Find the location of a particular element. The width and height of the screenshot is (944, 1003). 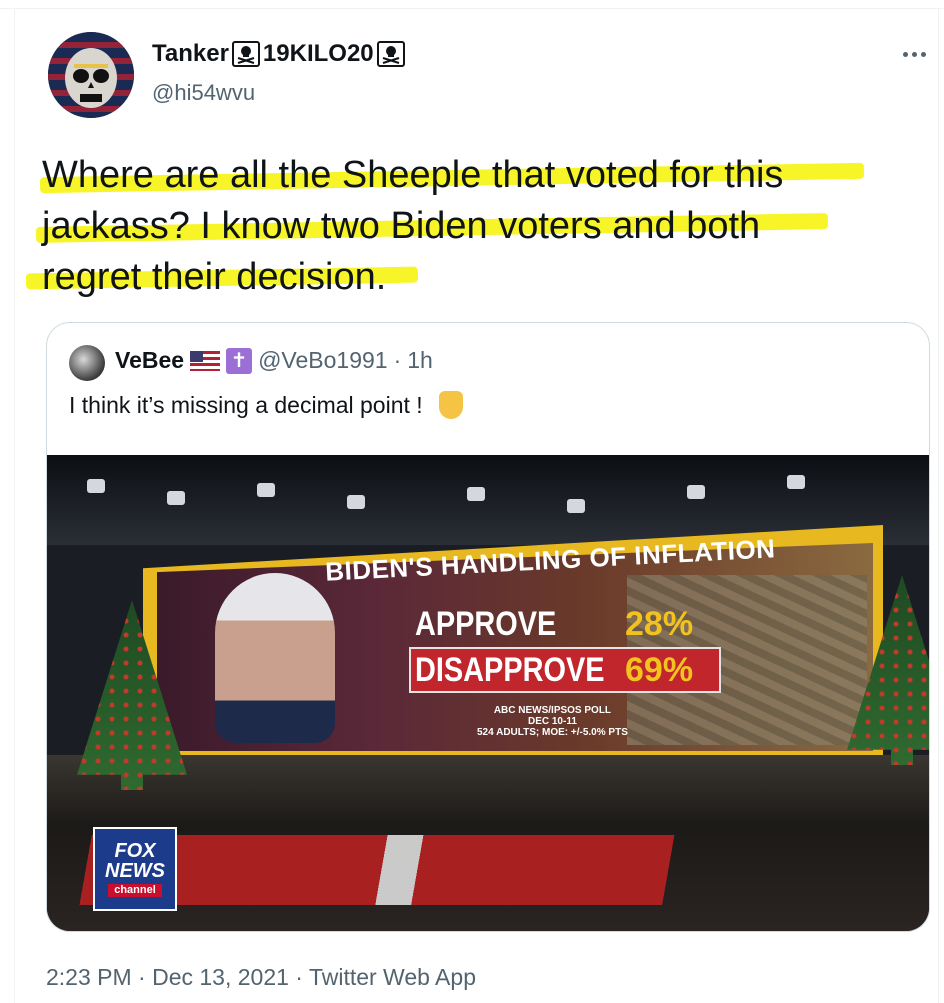

author-name-suffix: 19KILO20 is located at coordinates (318, 53).